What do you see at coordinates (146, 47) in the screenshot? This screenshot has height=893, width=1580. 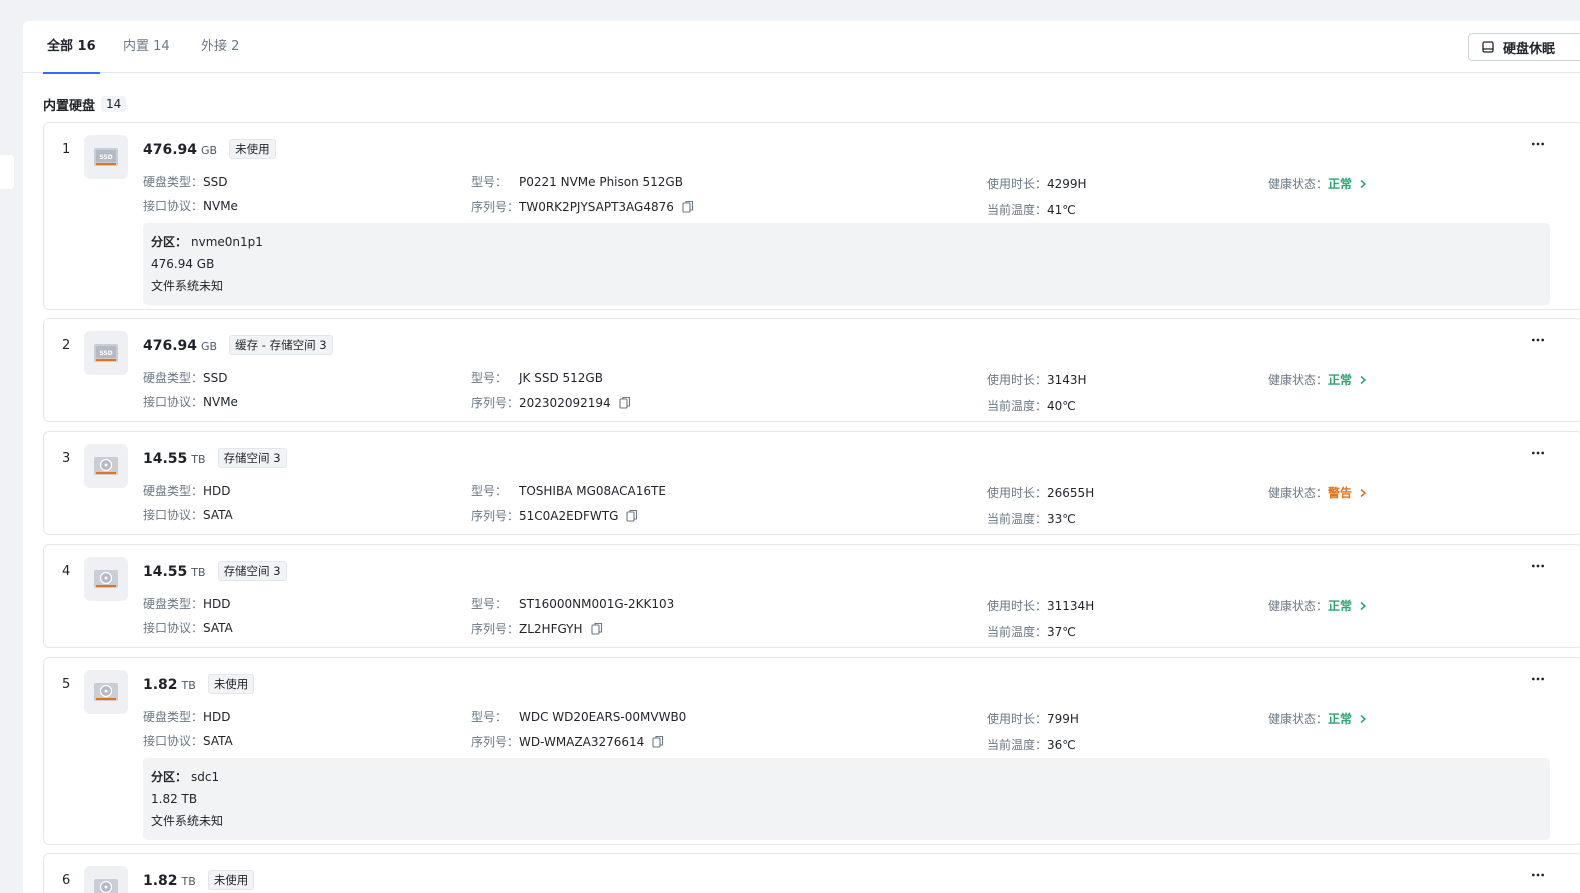 I see `tab-internal: 内置 14` at bounding box center [146, 47].